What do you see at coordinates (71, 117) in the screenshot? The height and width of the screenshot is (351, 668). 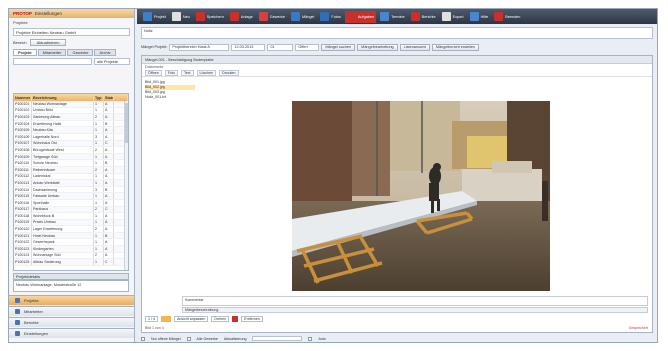 I see `table-row: P100103 Sanierung Altbau 2 A` at bounding box center [71, 117].